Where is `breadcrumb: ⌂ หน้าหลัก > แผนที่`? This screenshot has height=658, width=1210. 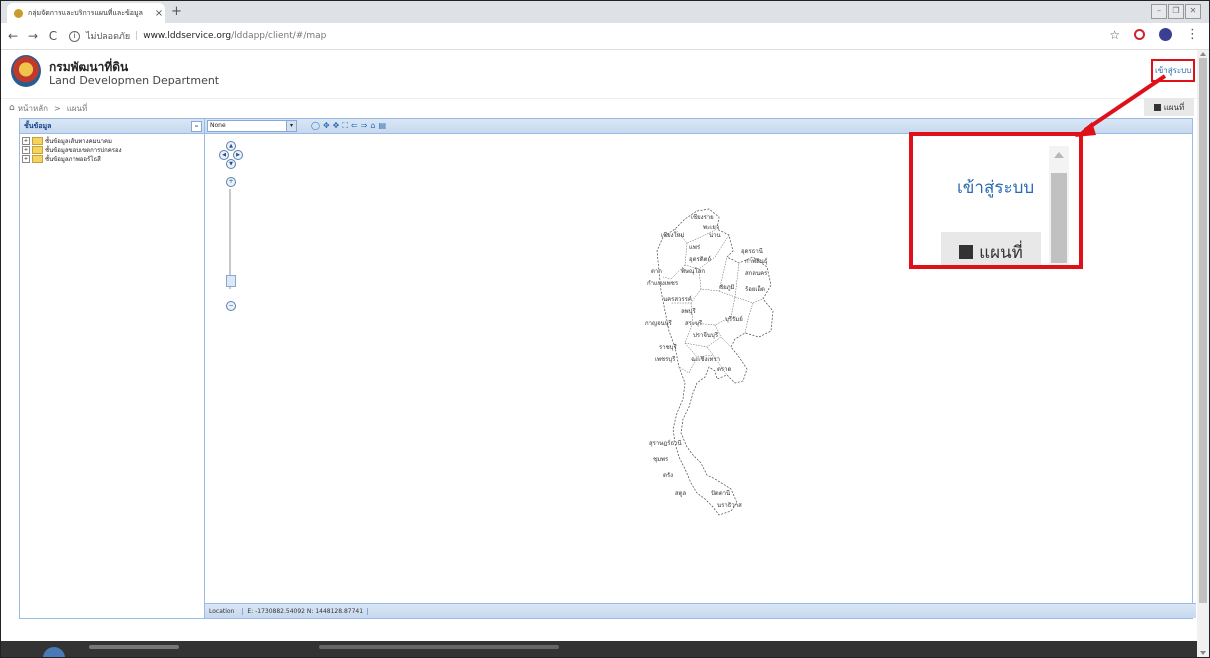
breadcrumb: ⌂ หน้าหลัก > แผนที่ is located at coordinates (599, 107).